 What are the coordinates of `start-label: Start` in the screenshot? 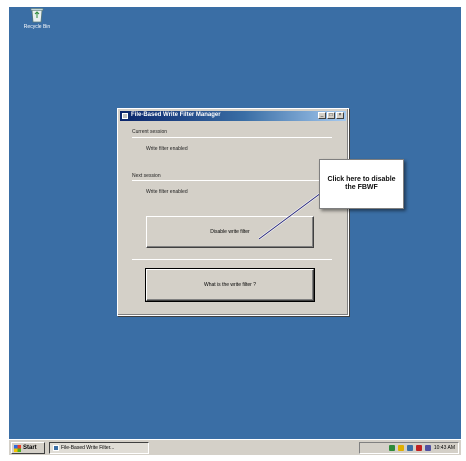 It's located at (30, 448).